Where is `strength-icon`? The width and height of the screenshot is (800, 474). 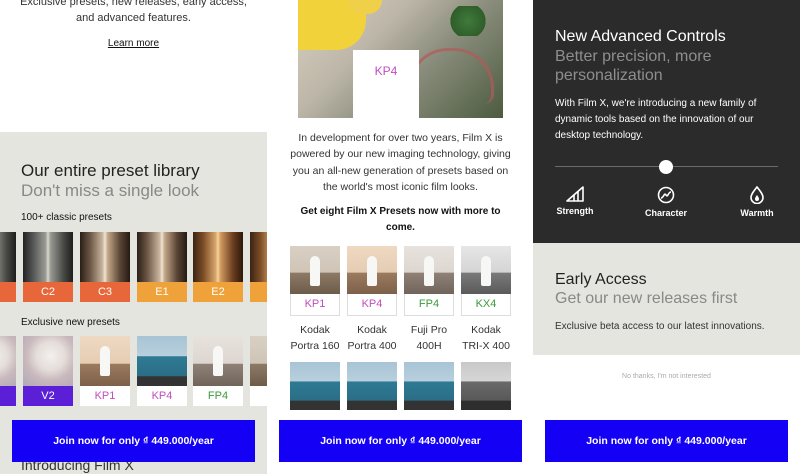 strength-icon is located at coordinates (575, 194).